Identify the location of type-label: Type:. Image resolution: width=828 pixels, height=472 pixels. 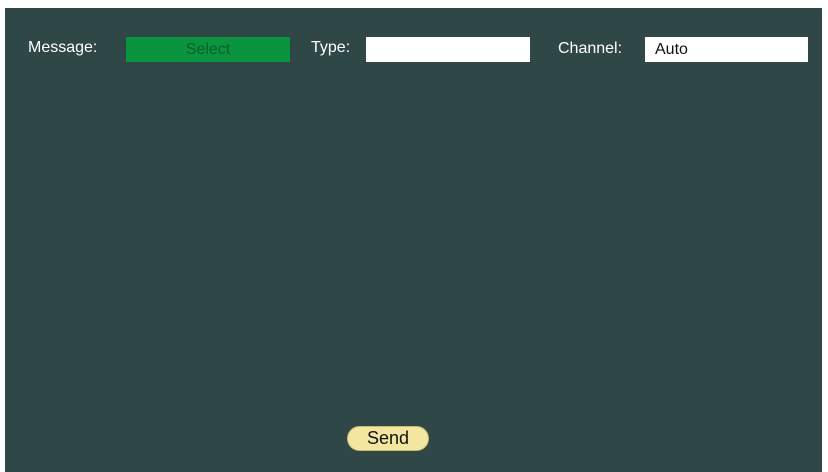
(331, 47).